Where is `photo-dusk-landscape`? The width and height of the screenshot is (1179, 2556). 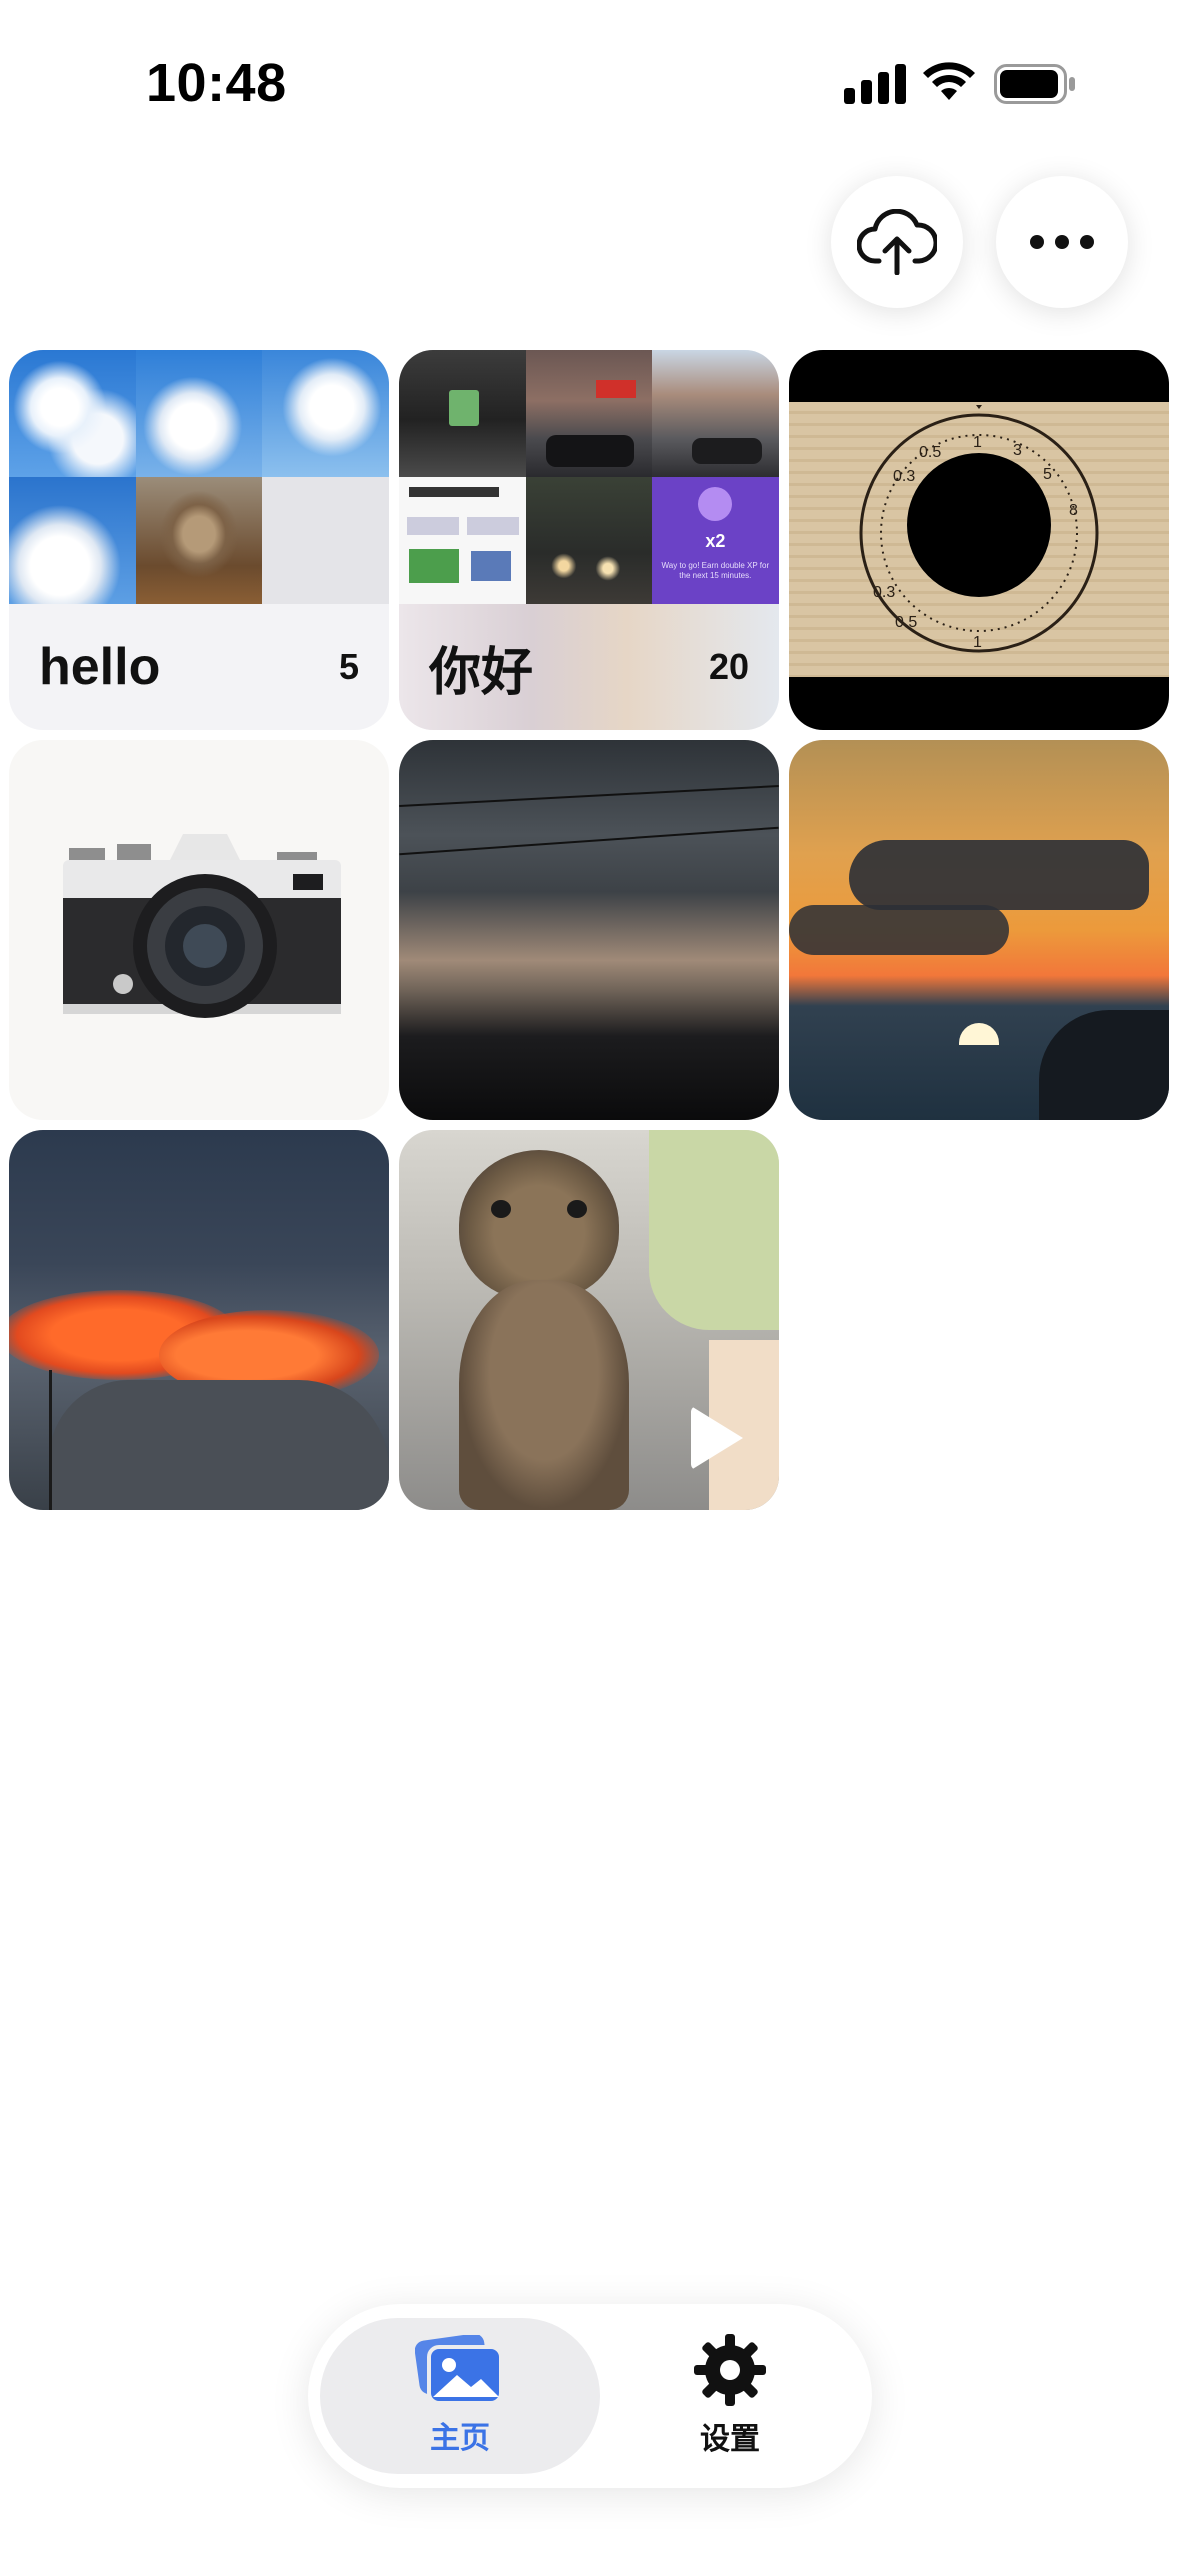
photo-dusk-landscape is located at coordinates (589, 930).